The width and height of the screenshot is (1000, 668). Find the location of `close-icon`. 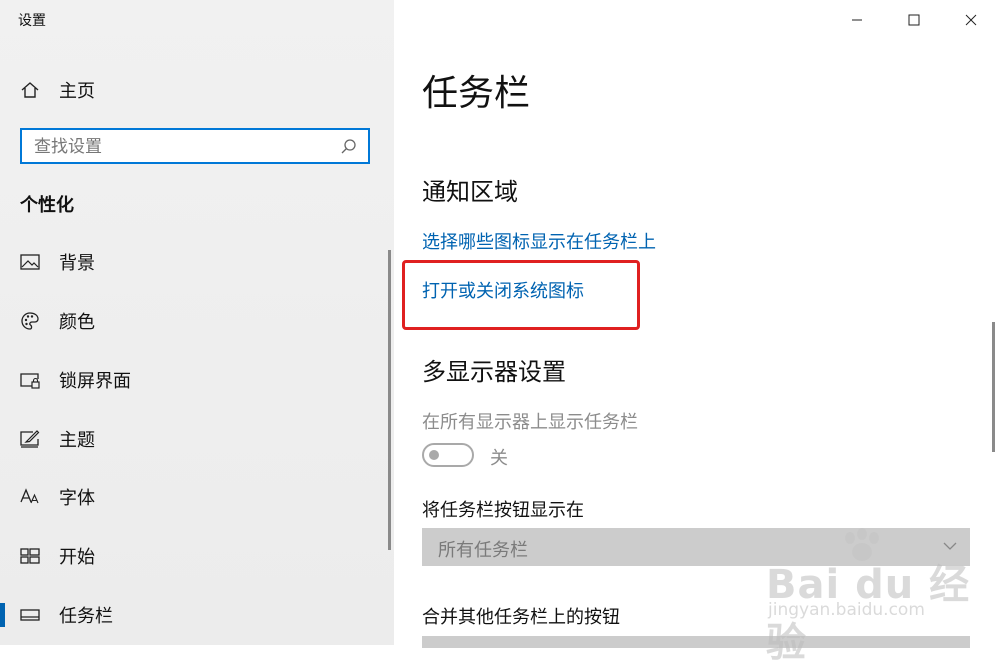

close-icon is located at coordinates (971, 20).